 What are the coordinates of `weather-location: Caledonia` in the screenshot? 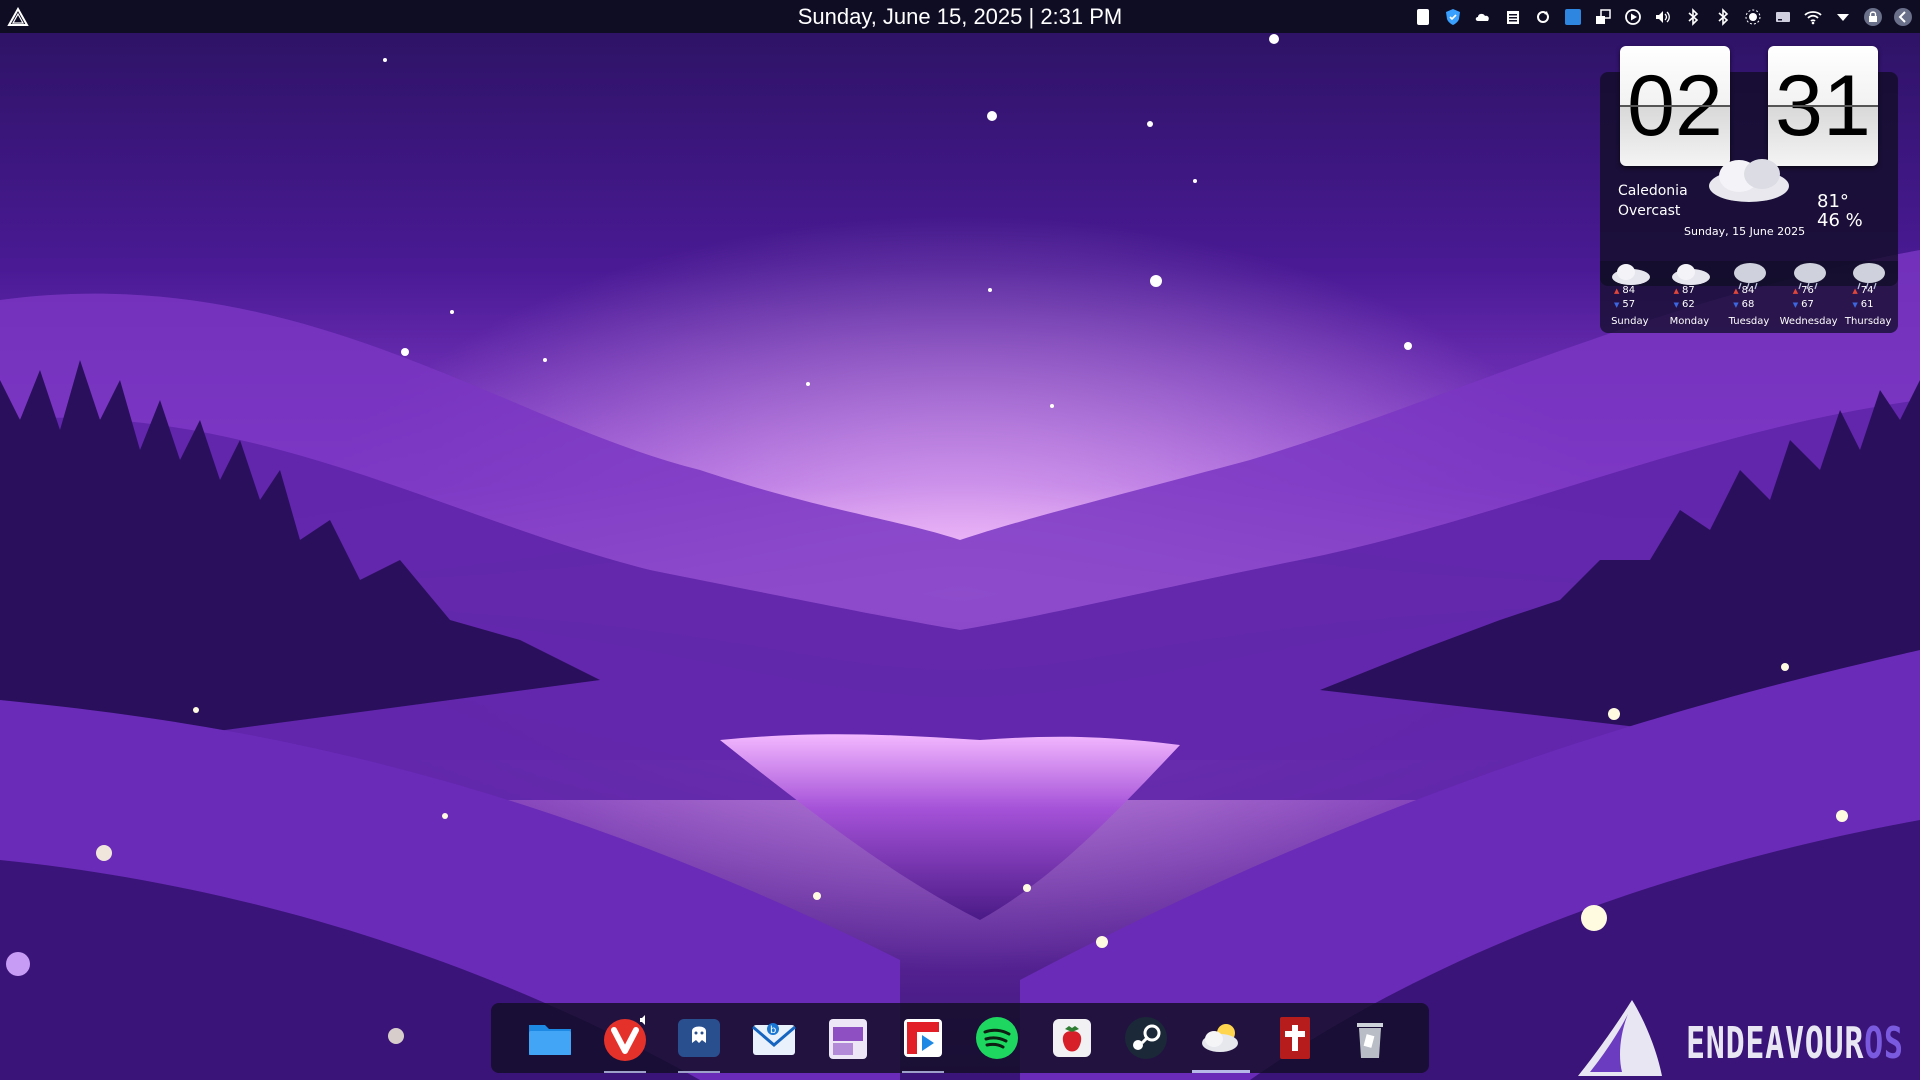 It's located at (1653, 191).